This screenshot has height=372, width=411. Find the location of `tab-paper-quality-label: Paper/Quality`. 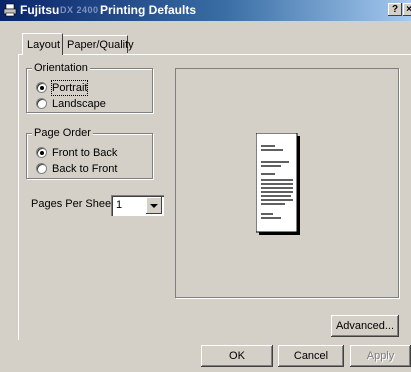

tab-paper-quality-label: Paper/Quality is located at coordinates (100, 45).